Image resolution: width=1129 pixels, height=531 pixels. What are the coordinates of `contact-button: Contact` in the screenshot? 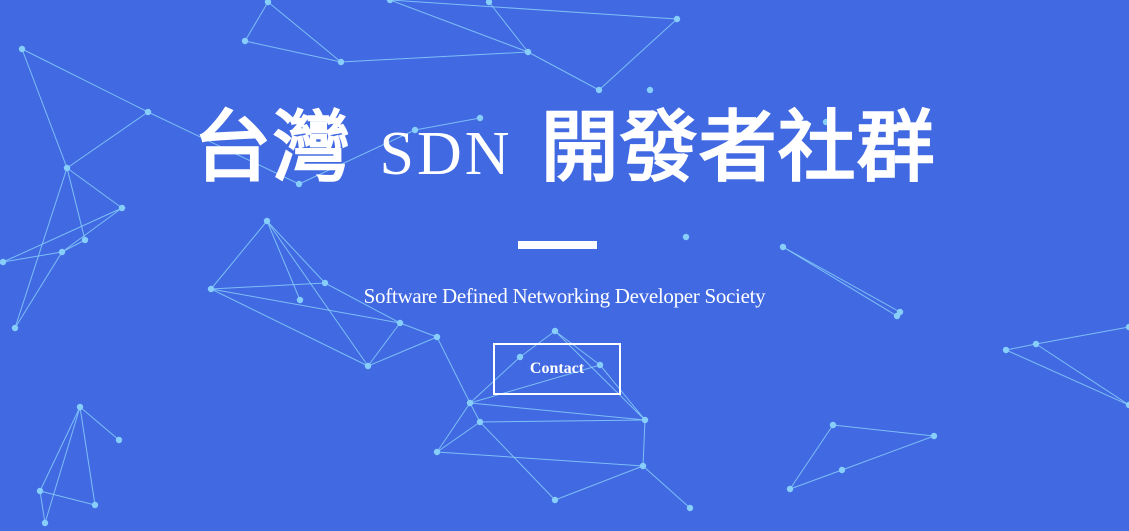 It's located at (557, 369).